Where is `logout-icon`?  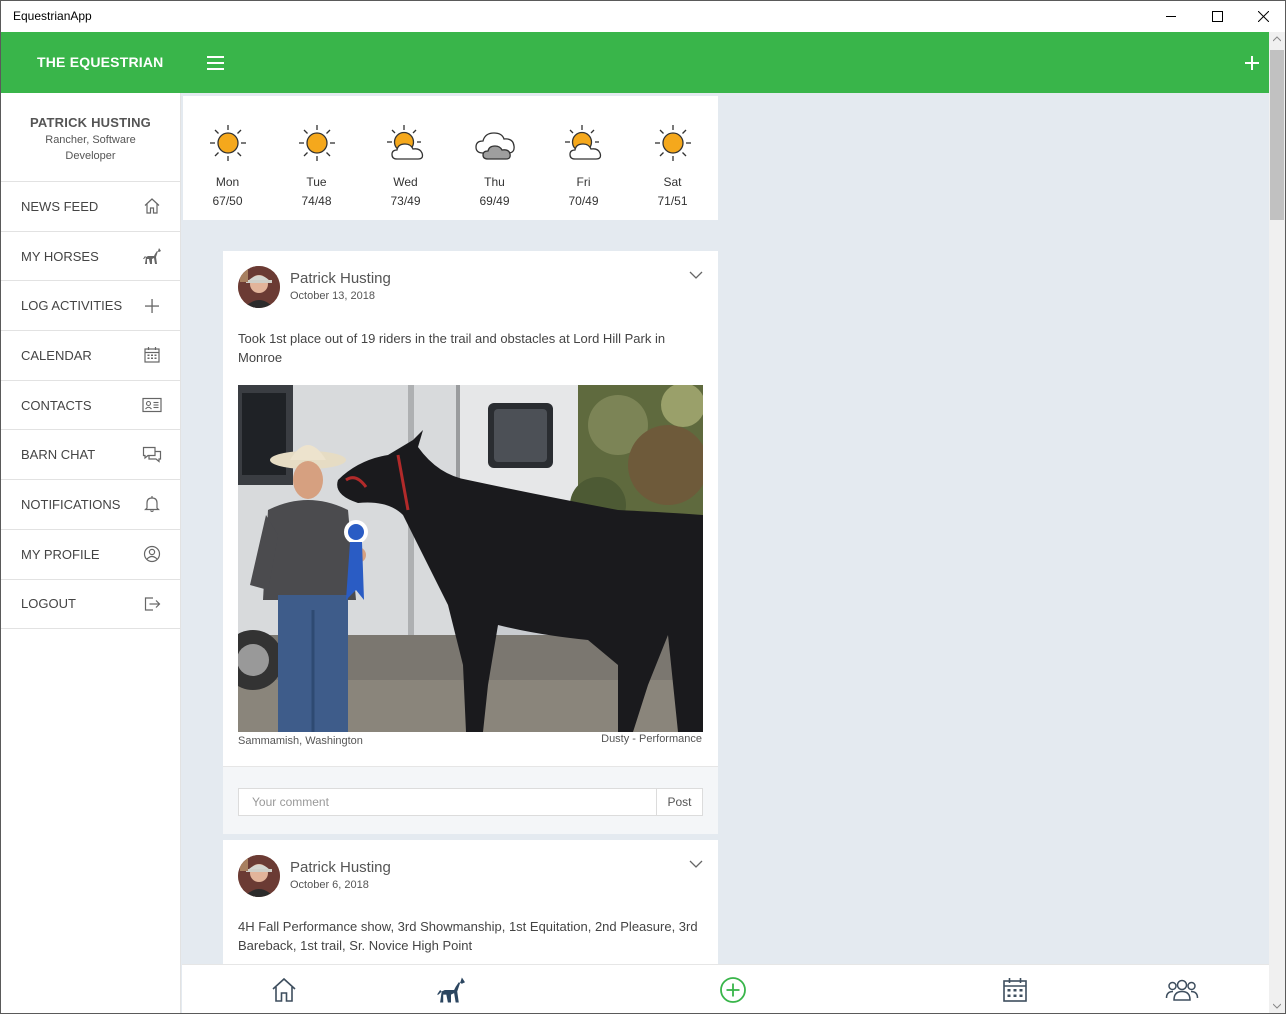 logout-icon is located at coordinates (152, 604).